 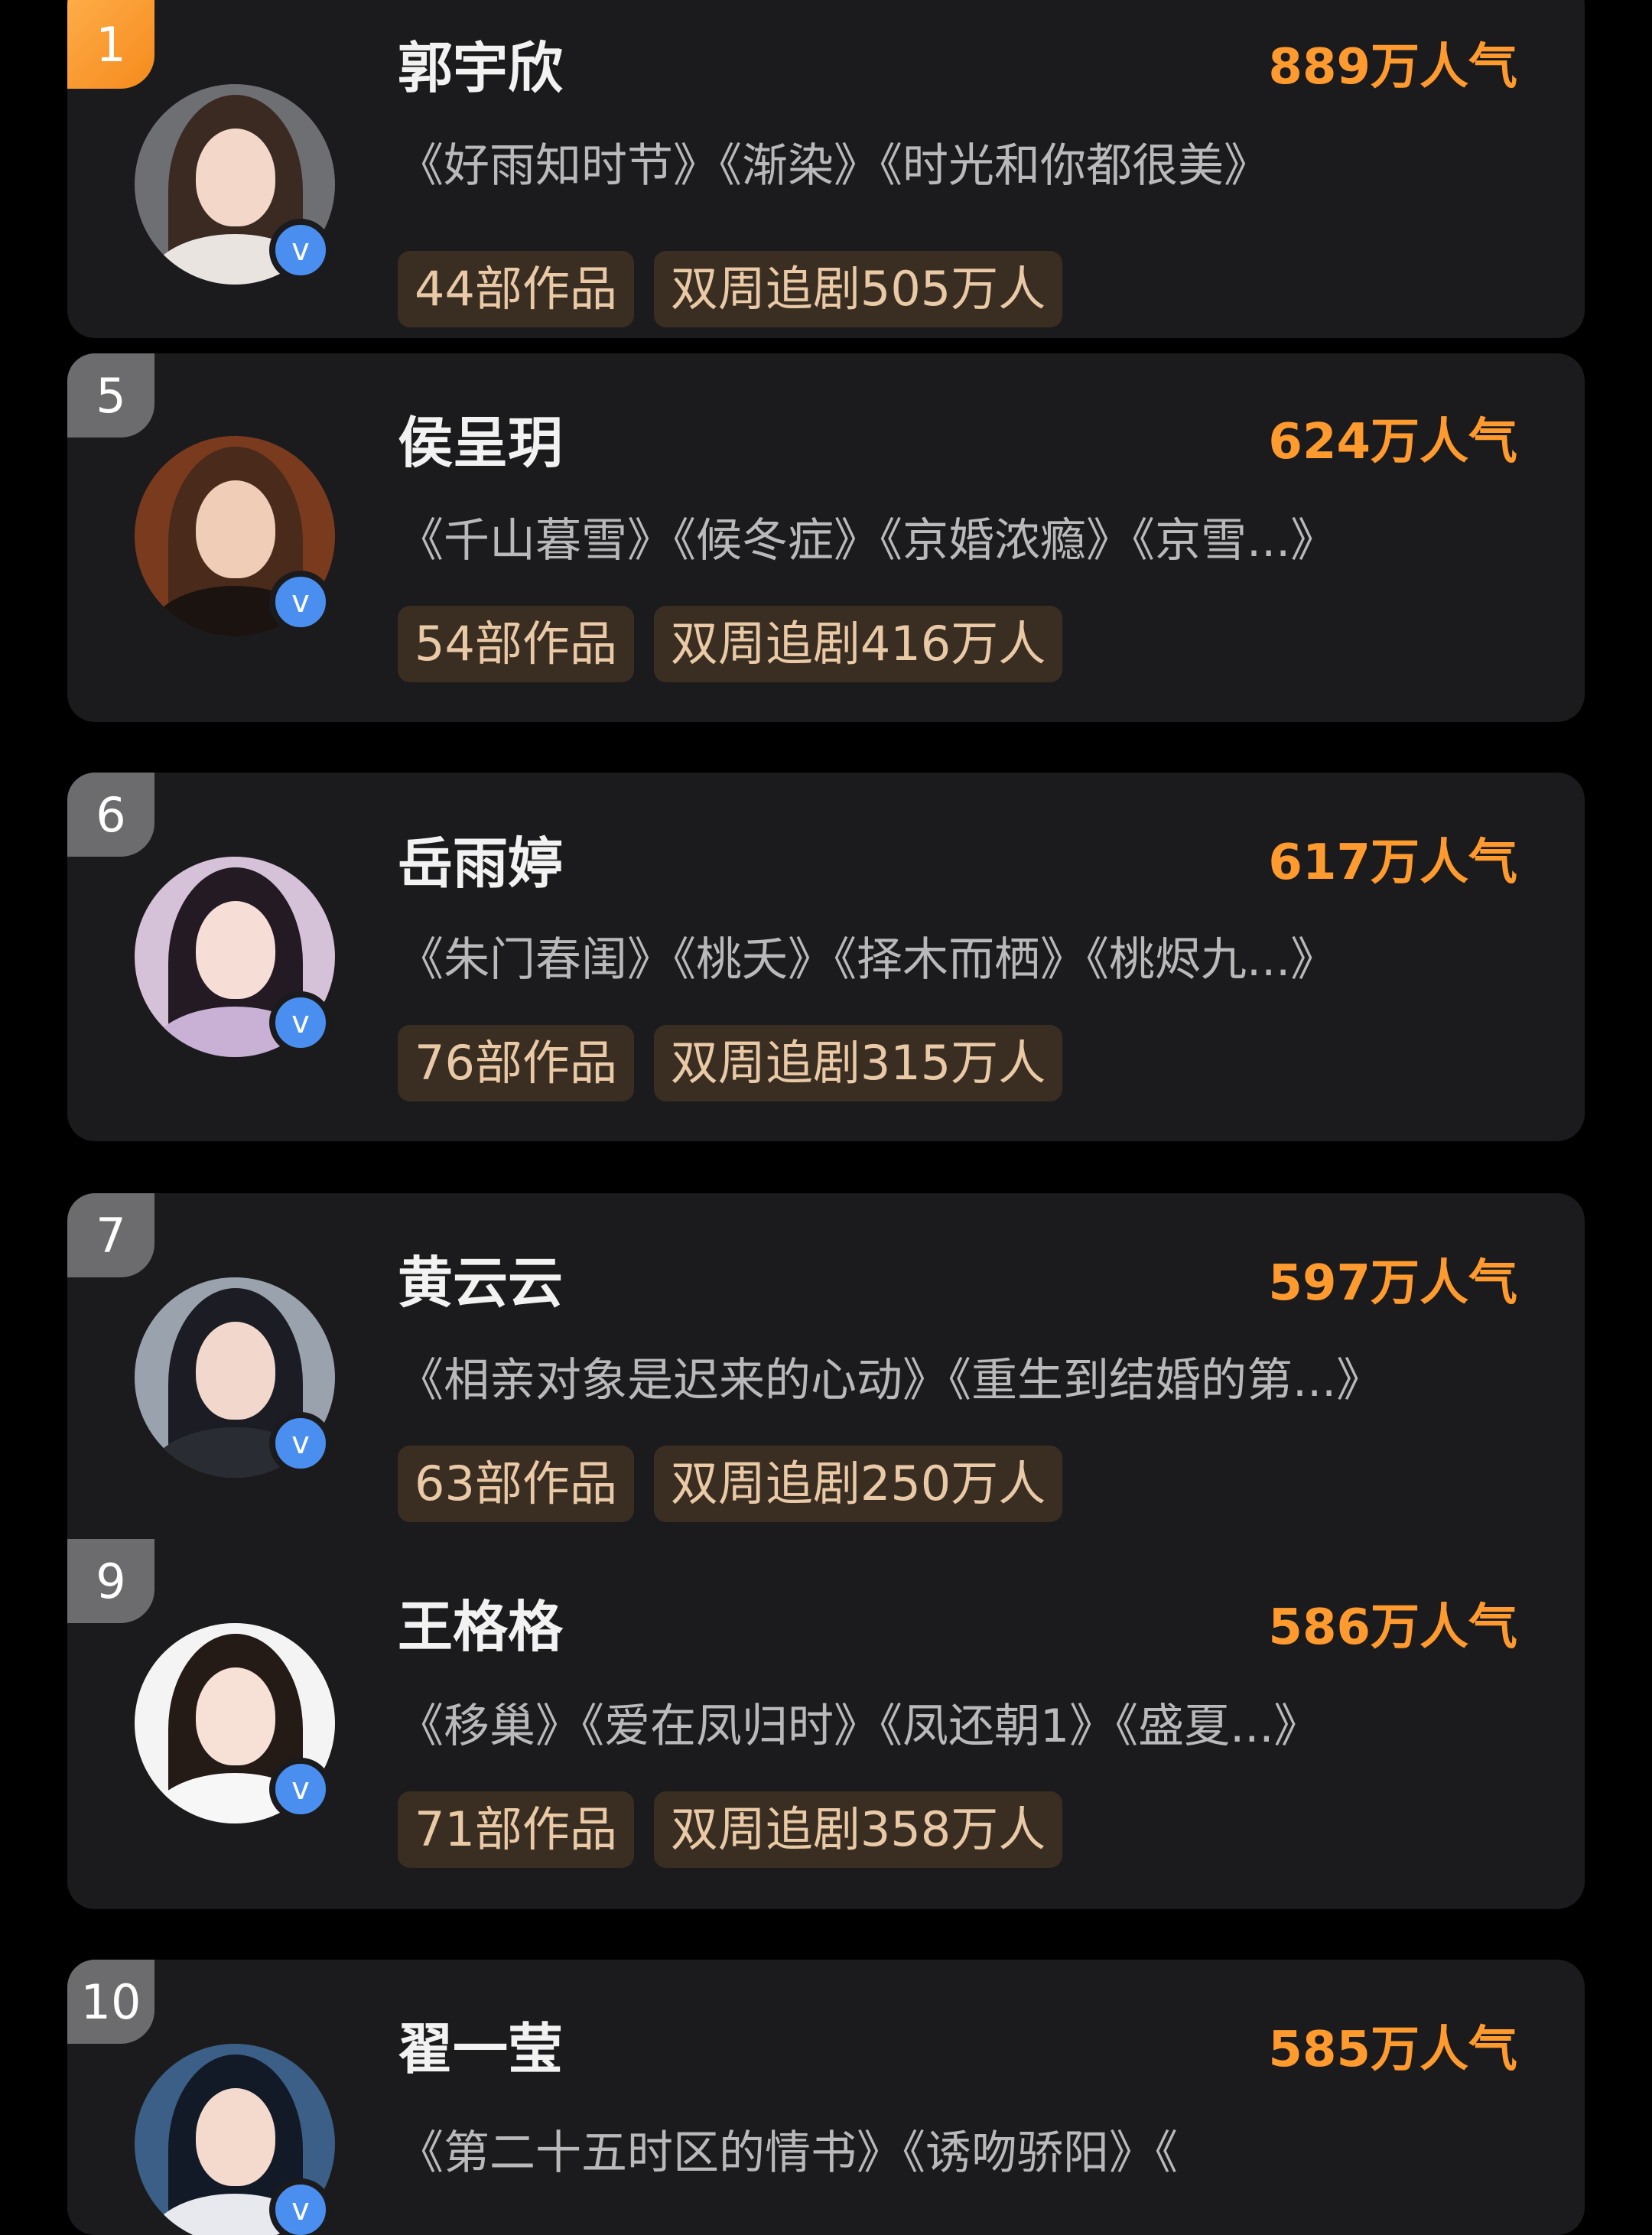 I want to click on tag-row: 54部作品 双周追剧416万人, so click(x=730, y=644).